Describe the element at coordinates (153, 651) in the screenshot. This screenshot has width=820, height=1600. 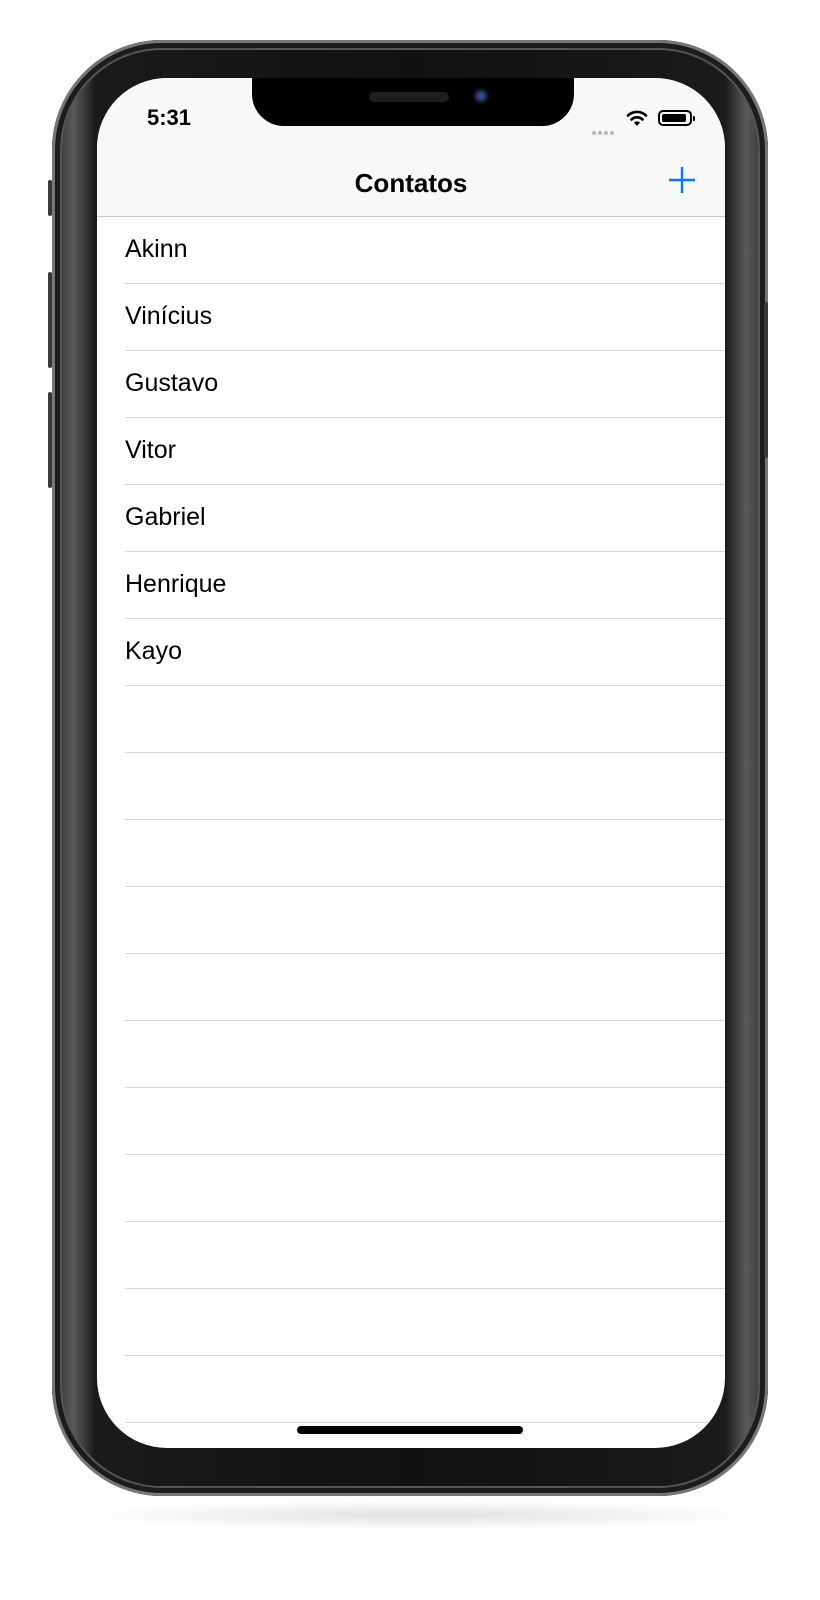
I see `contact-name: Kayo` at that location.